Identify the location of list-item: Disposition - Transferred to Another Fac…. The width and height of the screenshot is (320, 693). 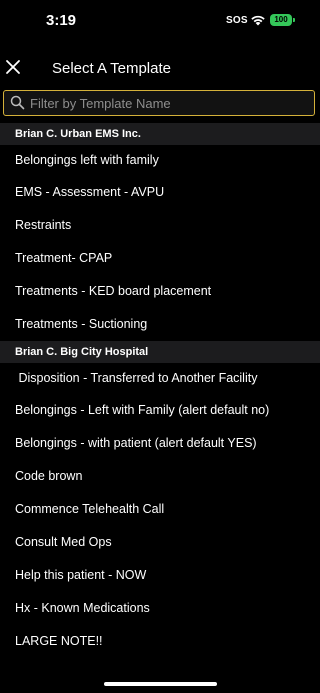
(160, 378).